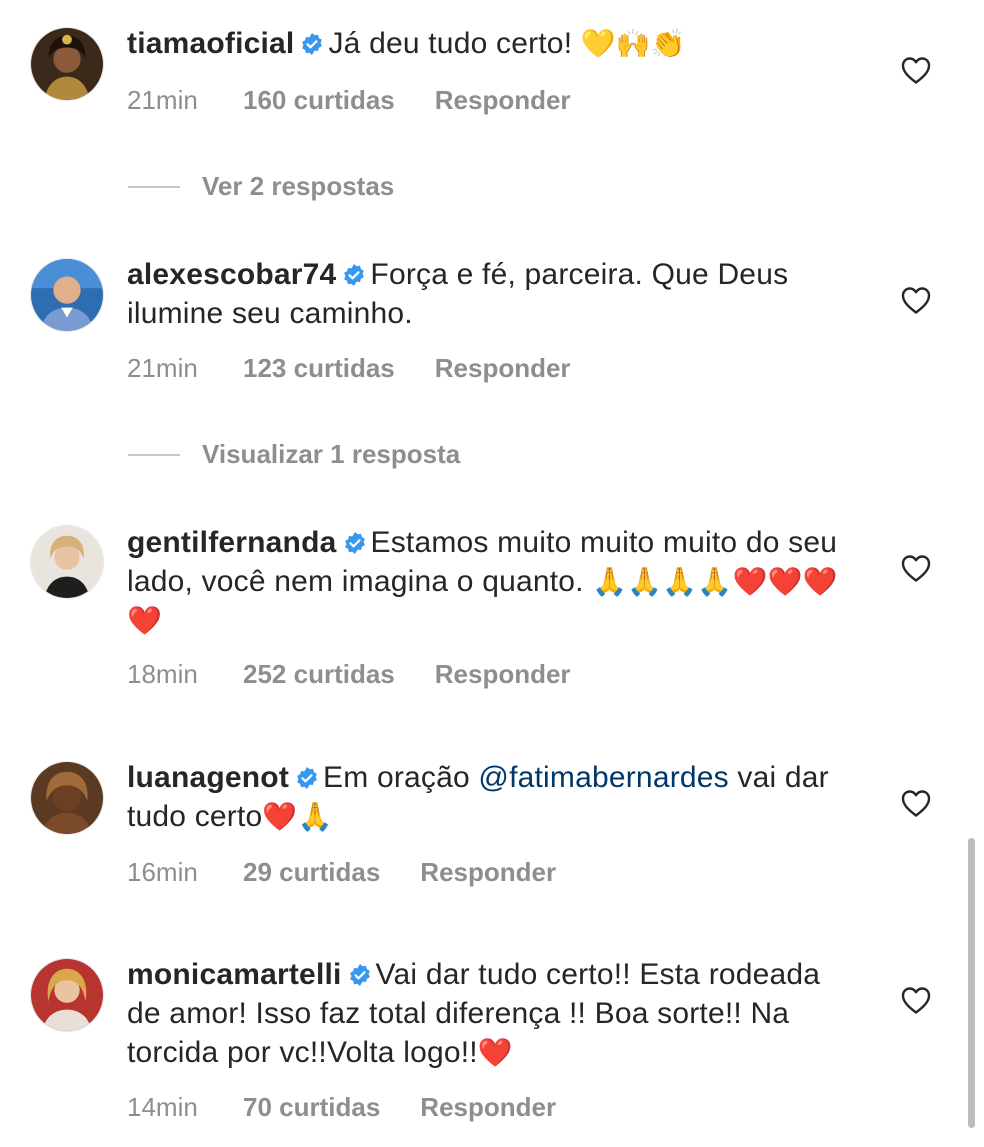  I want to click on comment-meta: 18min 252 curtidas Responder, so click(349, 674).